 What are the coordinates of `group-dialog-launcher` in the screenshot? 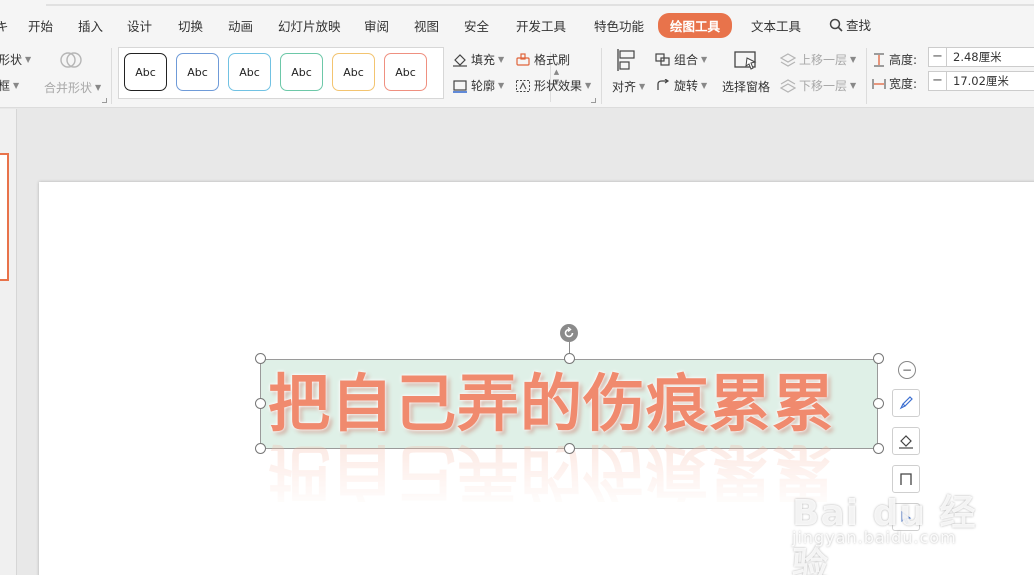 It's located at (104, 100).